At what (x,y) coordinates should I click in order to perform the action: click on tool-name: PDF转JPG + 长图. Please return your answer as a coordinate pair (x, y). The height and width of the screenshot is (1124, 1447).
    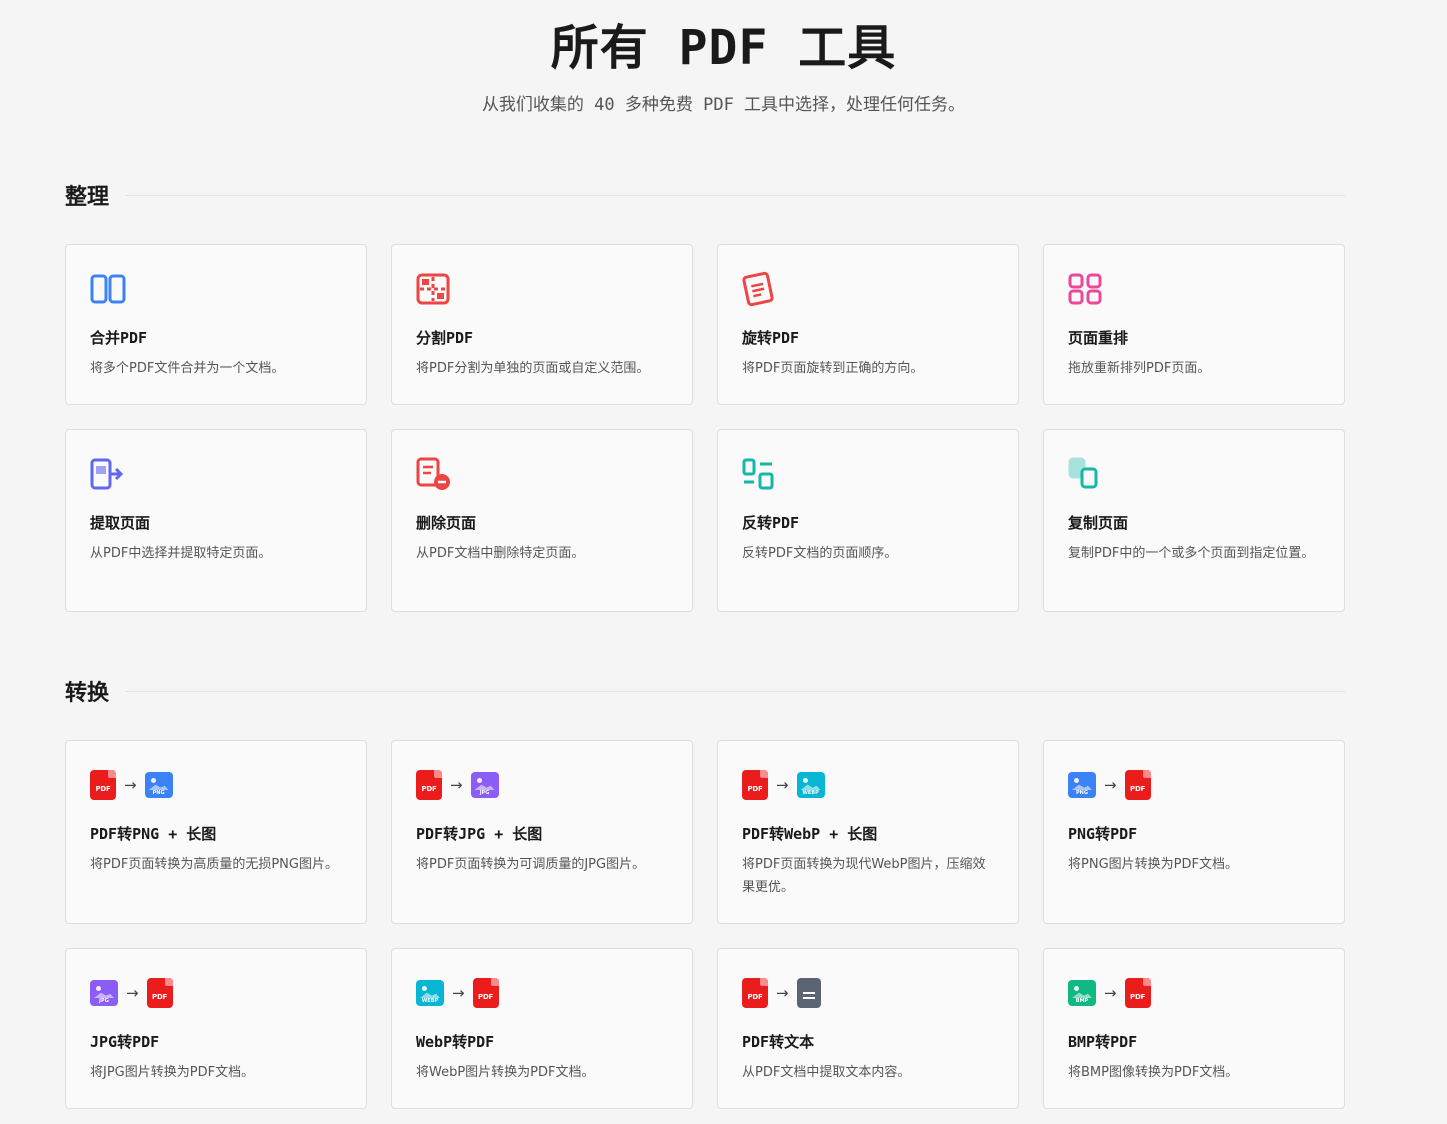
    Looking at the image, I should click on (479, 834).